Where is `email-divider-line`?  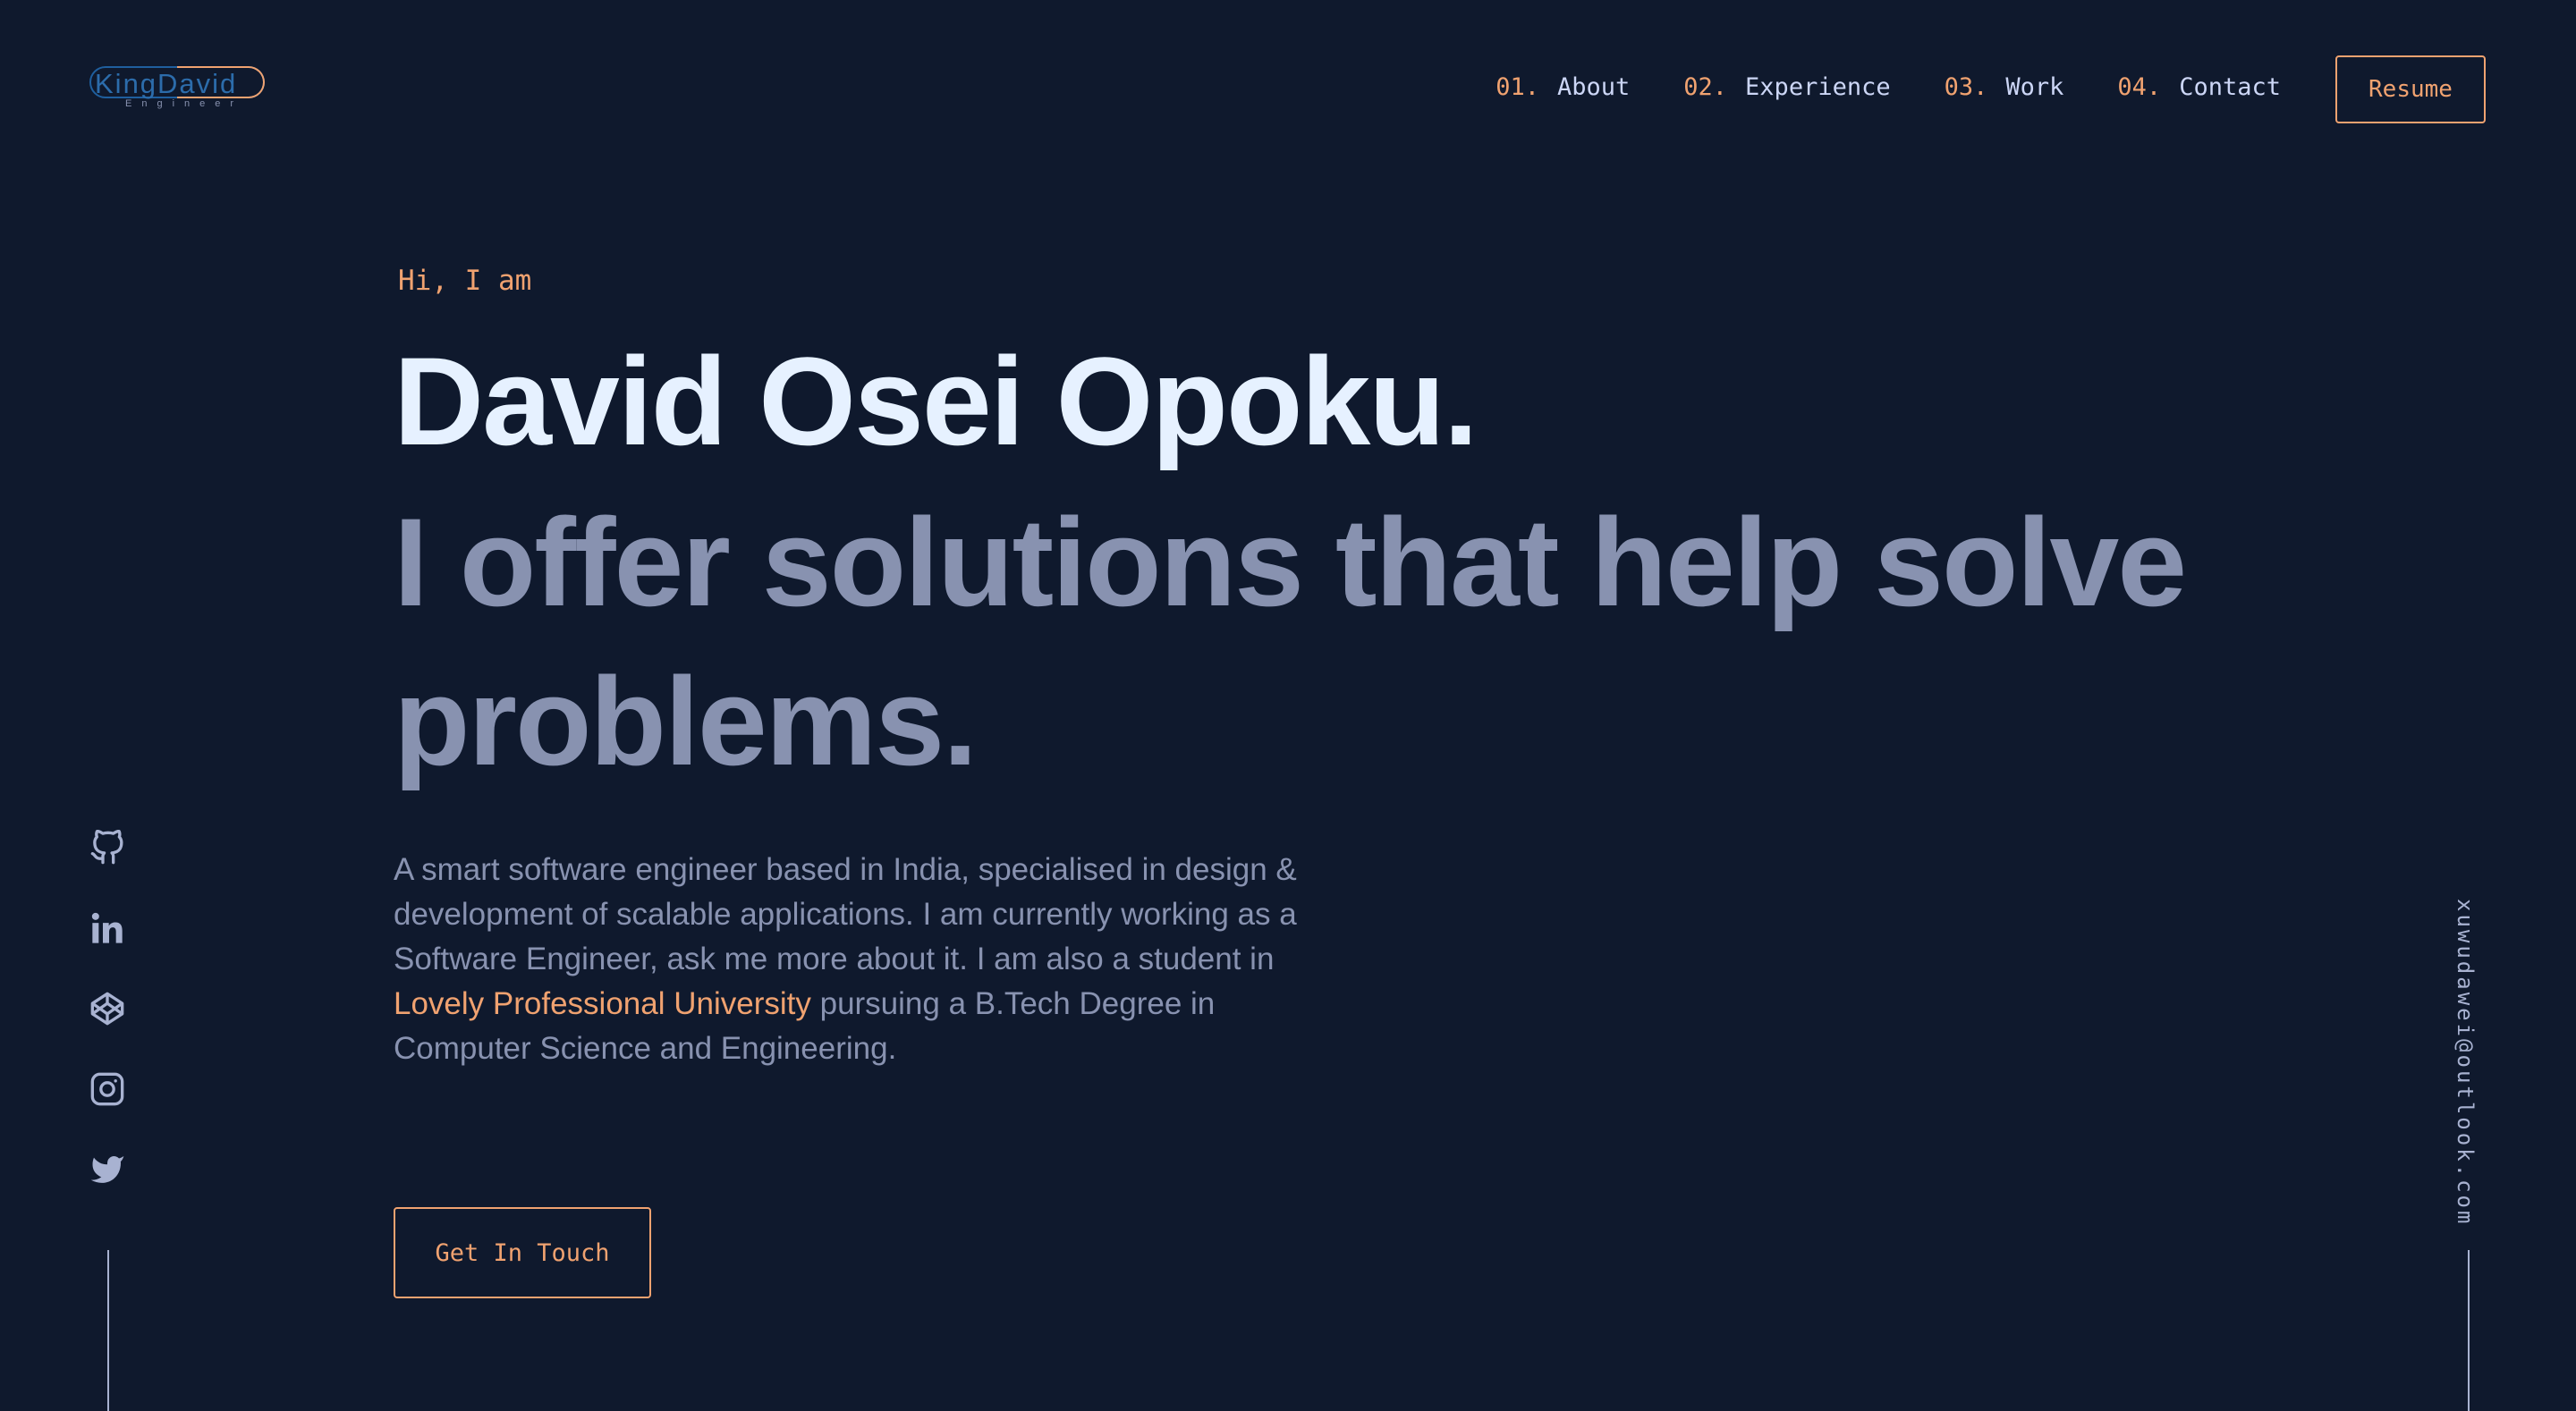
email-divider-line is located at coordinates (2469, 1330).